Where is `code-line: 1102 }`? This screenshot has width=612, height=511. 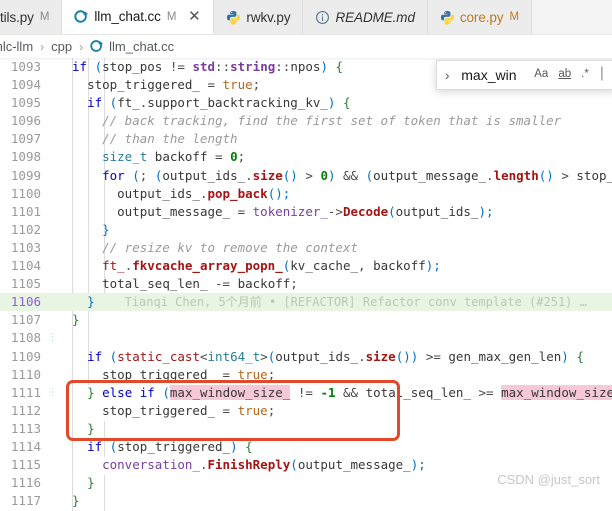
code-line: 1102 } is located at coordinates (306, 230).